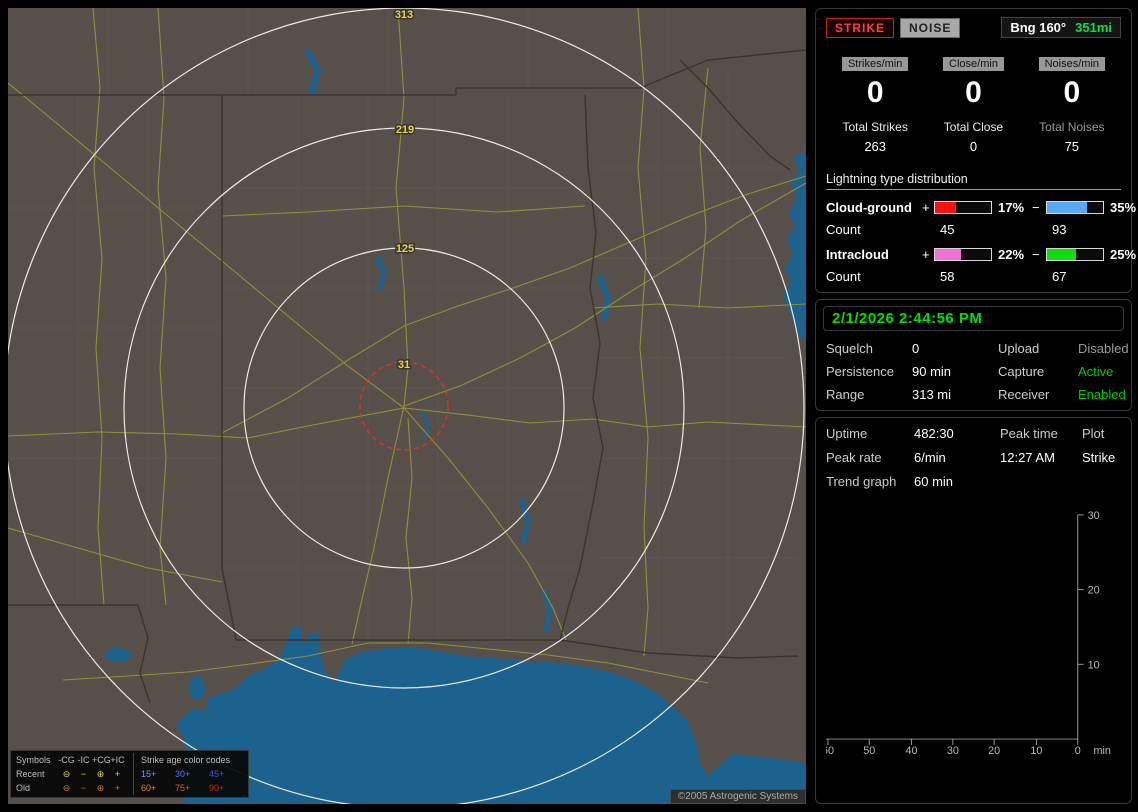 The width and height of the screenshot is (1138, 812). Describe the element at coordinates (869, 750) in the screenshot. I see `svg-text: 50` at that location.